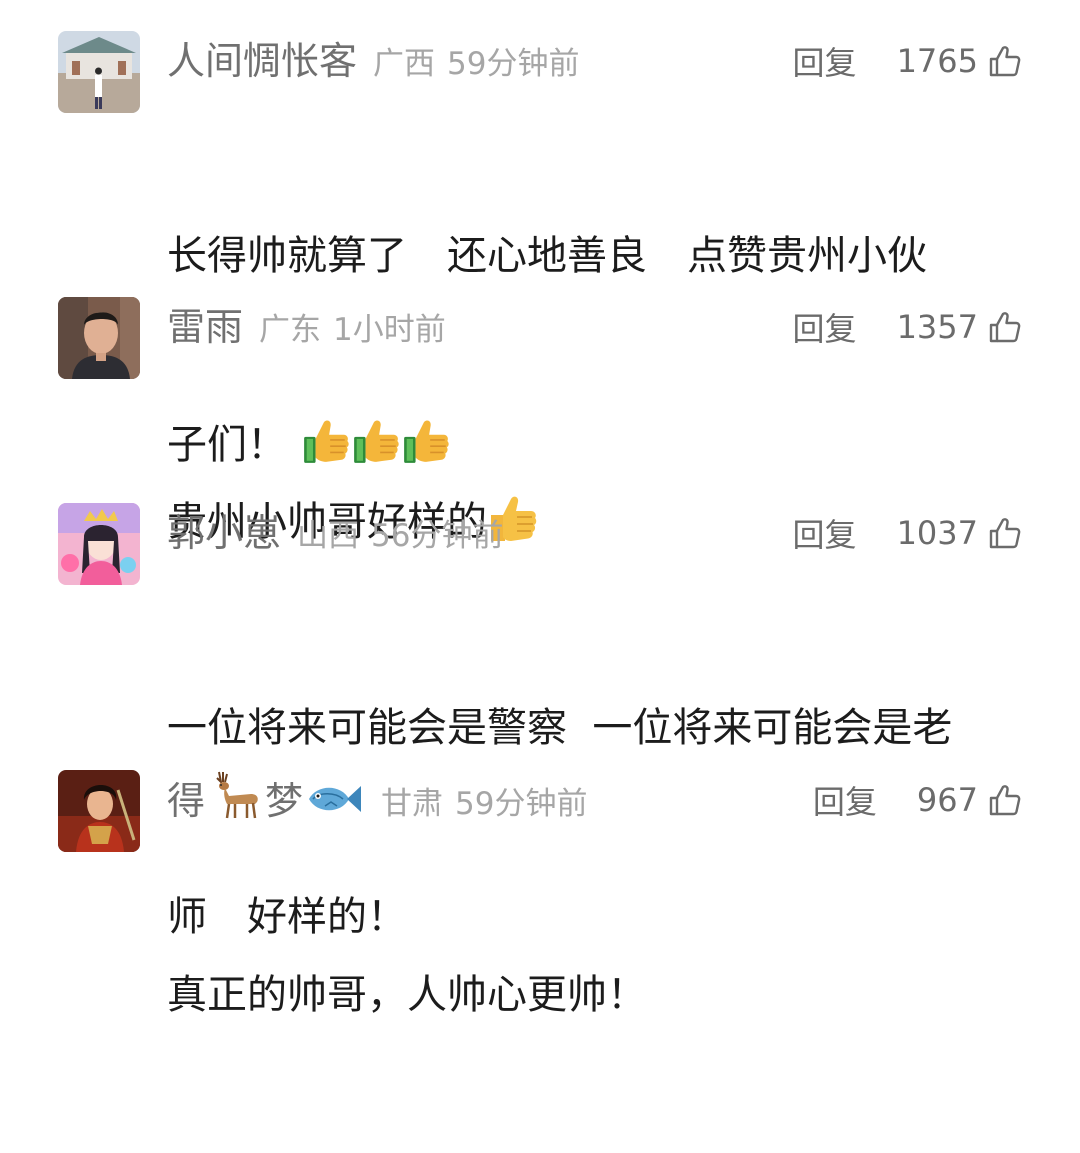 The width and height of the screenshot is (1080, 1153). I want to click on comment-header: 得梦 甘肃 59分钟前, so click(377, 800).